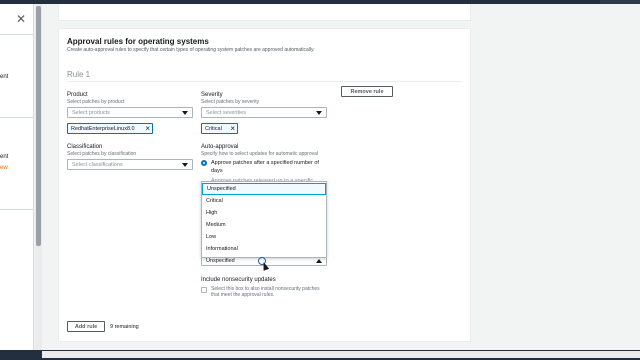 The width and height of the screenshot is (640, 360). What do you see at coordinates (226, 113) in the screenshot?
I see `severity-placeholder: Select severities` at bounding box center [226, 113].